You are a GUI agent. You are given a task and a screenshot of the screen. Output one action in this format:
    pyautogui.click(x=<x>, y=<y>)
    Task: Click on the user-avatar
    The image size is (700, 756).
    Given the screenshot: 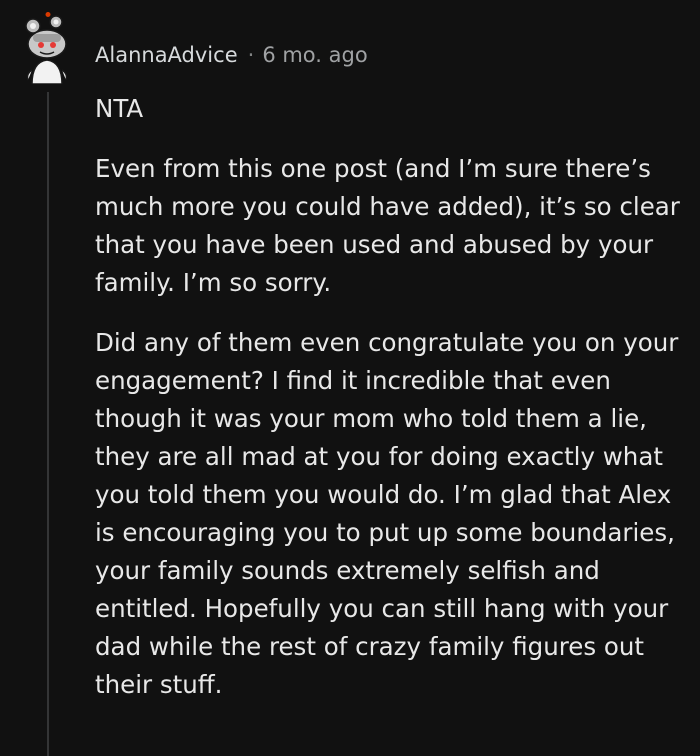 What is the action you would take?
    pyautogui.click(x=49, y=48)
    